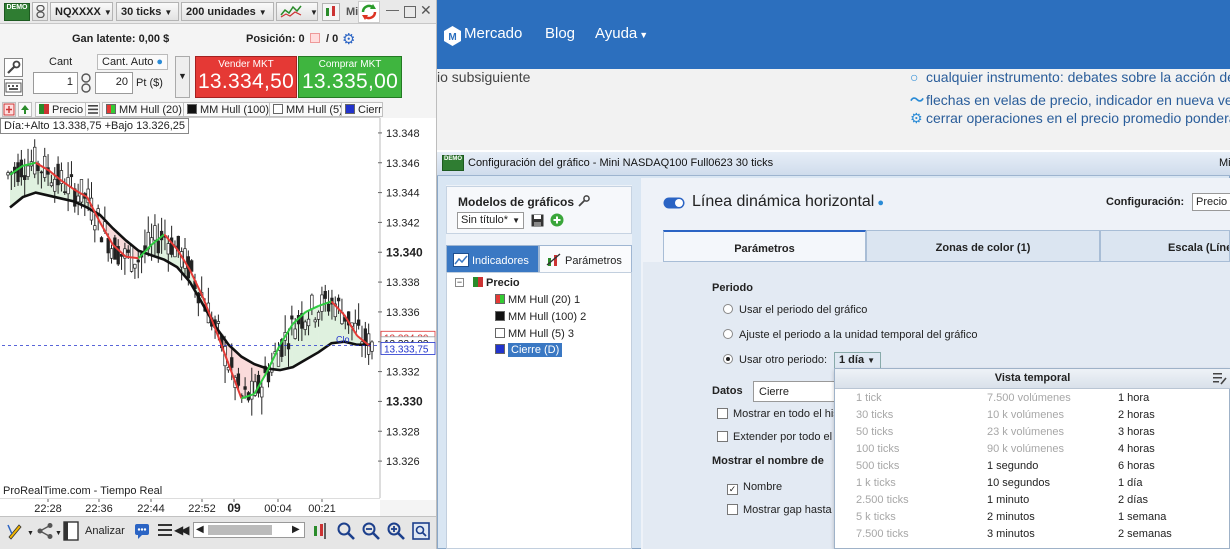  What do you see at coordinates (350, 77) in the screenshot?
I see `buy-market-button: Comprar MKT 13.335,00` at bounding box center [350, 77].